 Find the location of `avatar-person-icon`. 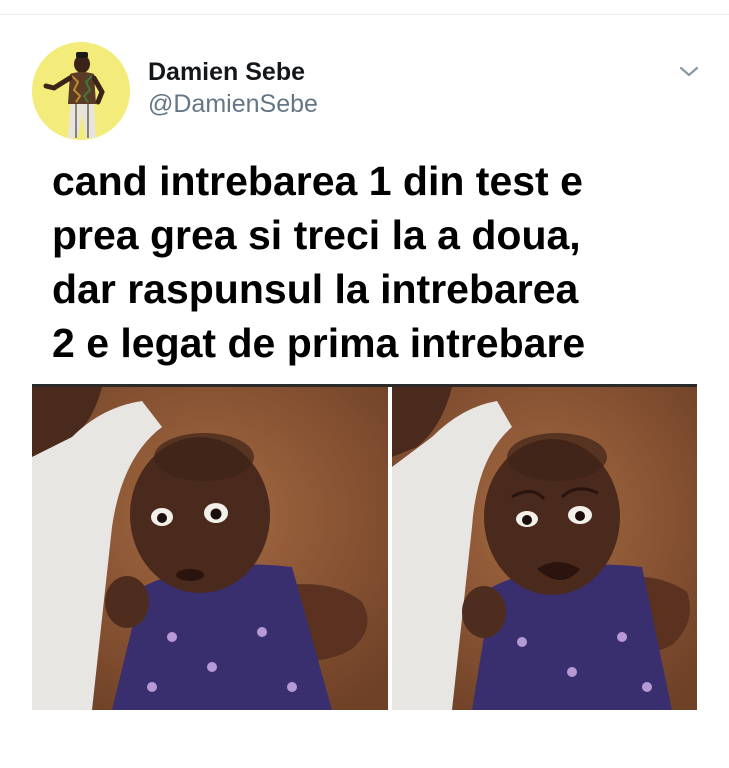

avatar-person-icon is located at coordinates (81, 91).